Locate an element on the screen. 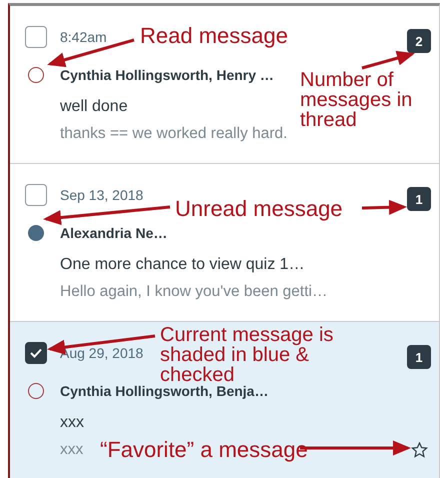 The height and width of the screenshot is (478, 440). message-date: Sep 13, 2018 is located at coordinates (102, 194).